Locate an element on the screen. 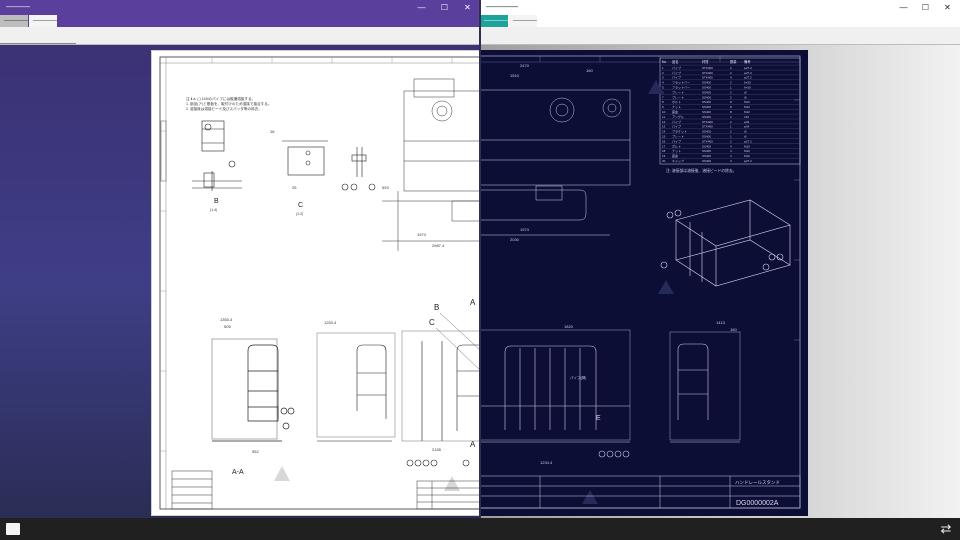 The width and height of the screenshot is (960, 540). parts-table-cell: パイプ is located at coordinates (676, 121).